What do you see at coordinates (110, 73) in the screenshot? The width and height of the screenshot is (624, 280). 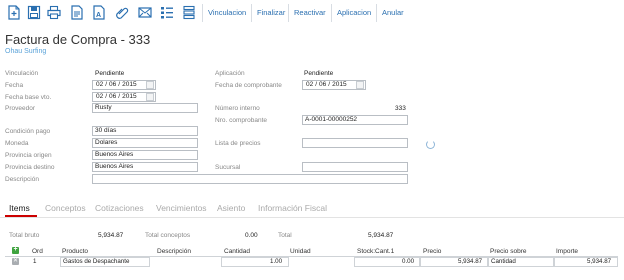 I see `vinculacion-value: Pendiente` at bounding box center [110, 73].